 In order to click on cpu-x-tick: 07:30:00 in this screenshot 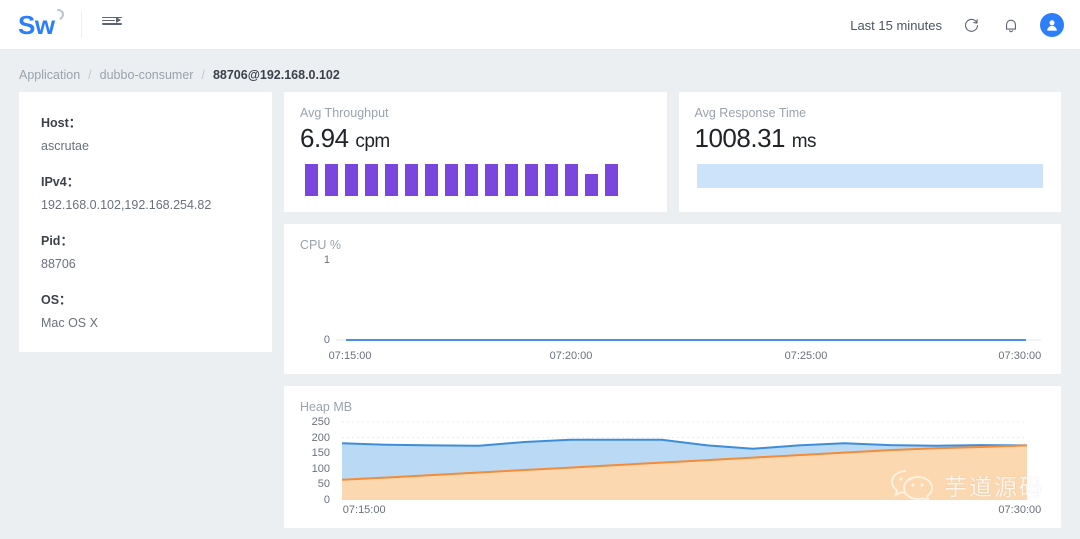, I will do `click(1020, 356)`.